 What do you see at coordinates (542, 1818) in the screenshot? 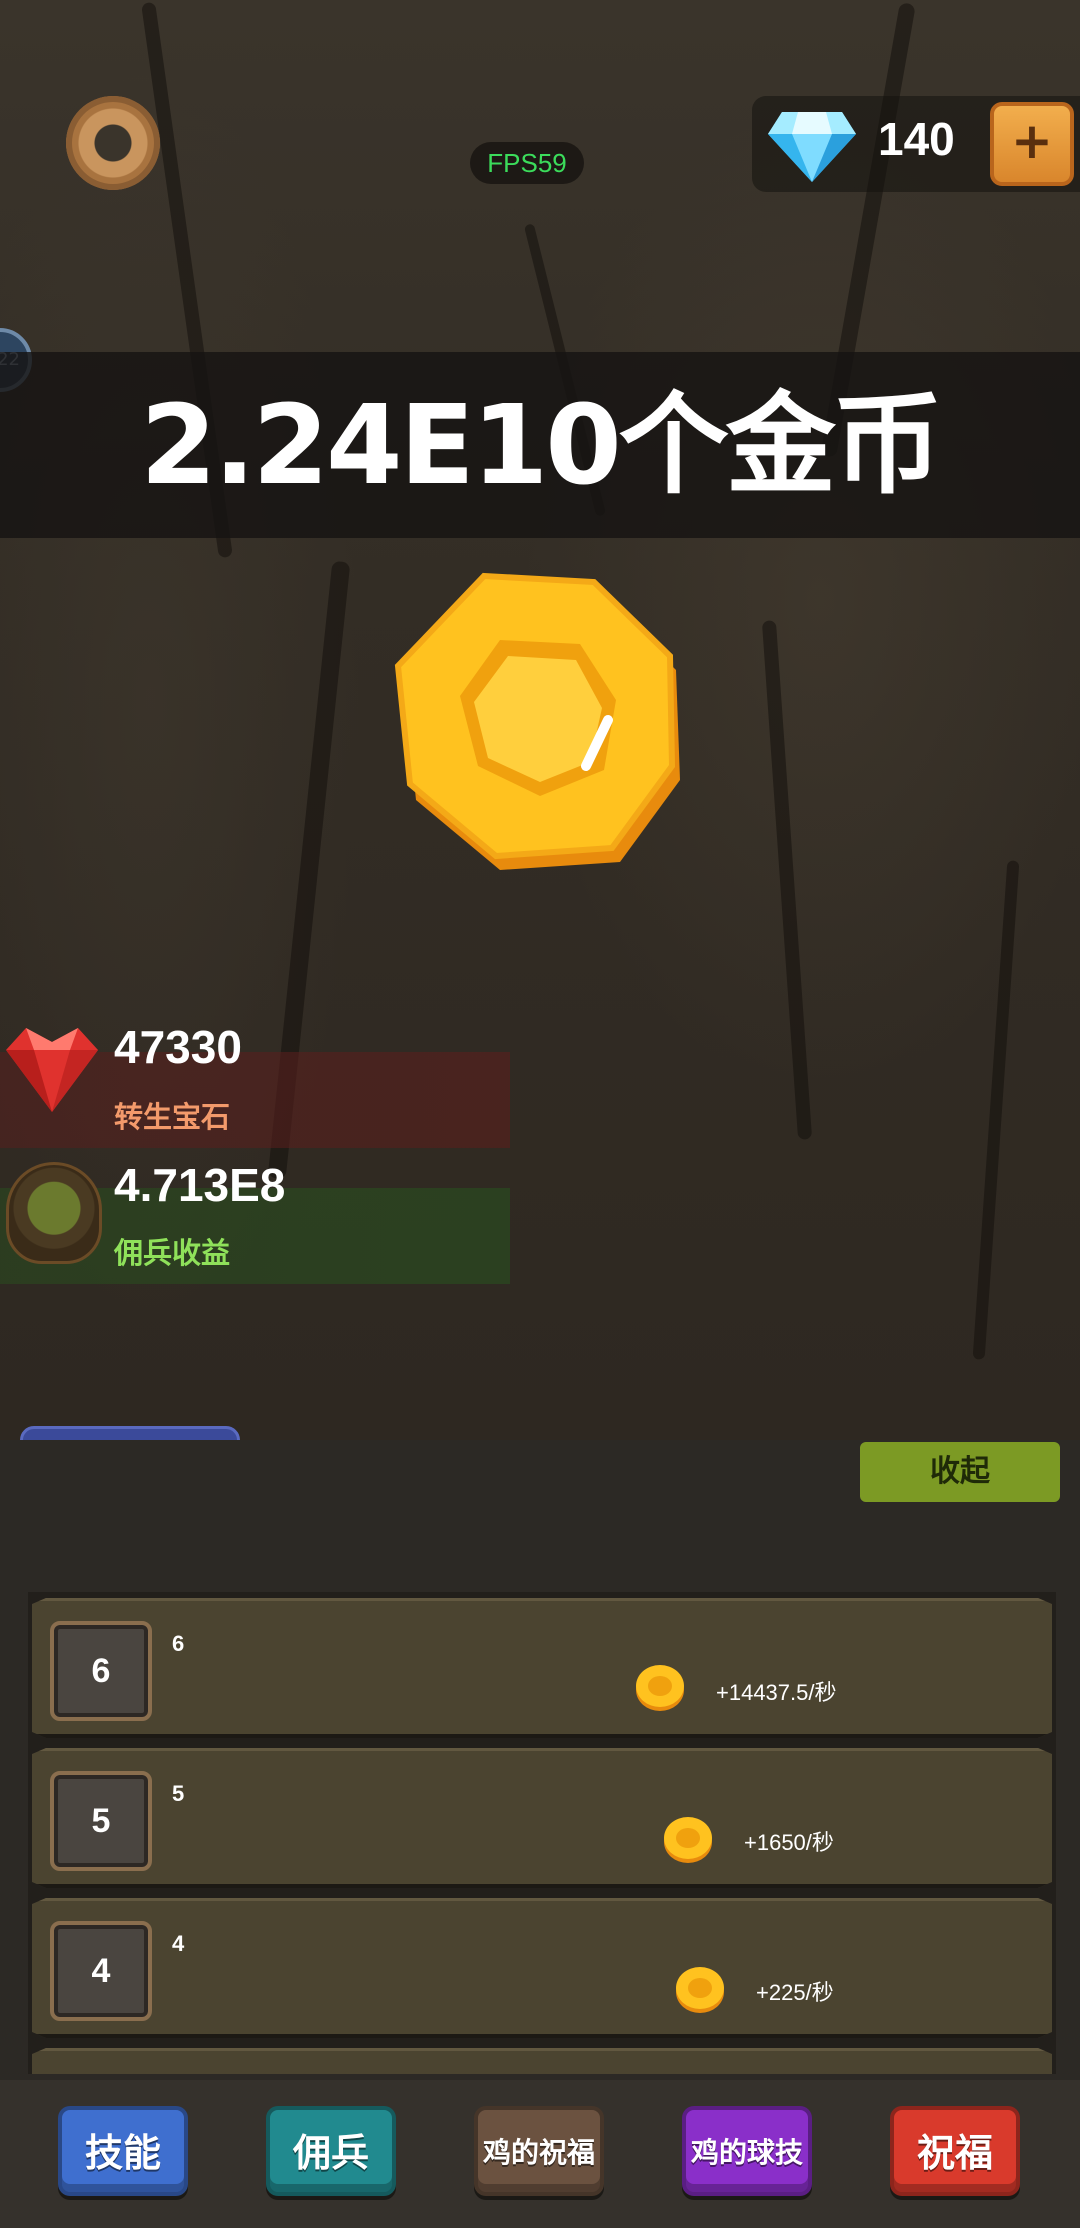
I see `list-item: 5 5 +1650/秒` at bounding box center [542, 1818].